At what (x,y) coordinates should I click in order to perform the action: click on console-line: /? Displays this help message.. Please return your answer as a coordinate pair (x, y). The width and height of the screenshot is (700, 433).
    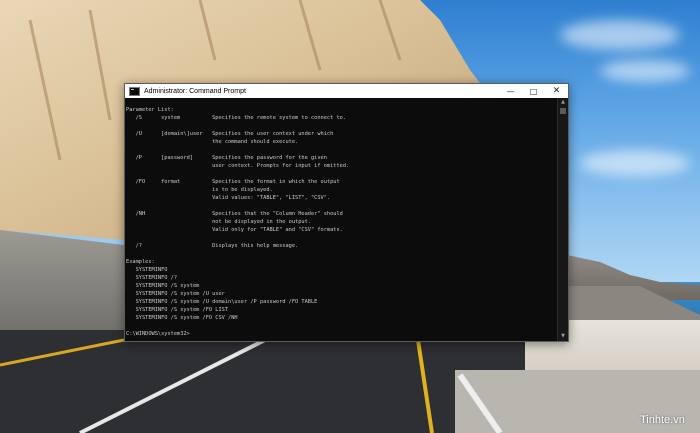
    Looking at the image, I should click on (212, 246).